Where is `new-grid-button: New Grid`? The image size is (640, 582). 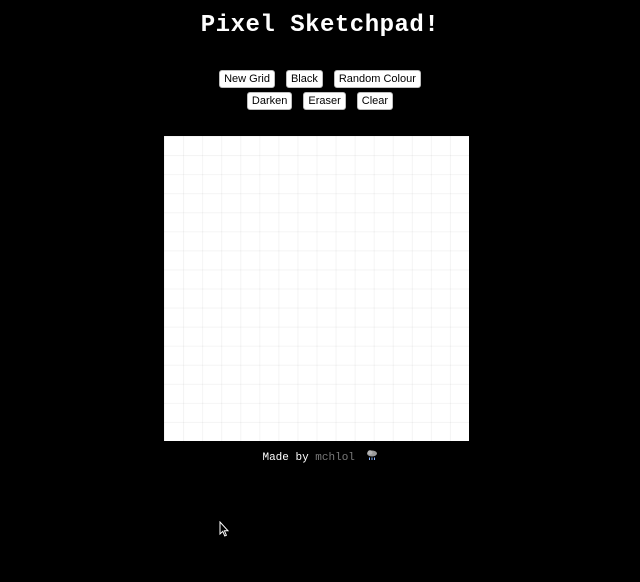
new-grid-button: New Grid is located at coordinates (247, 79).